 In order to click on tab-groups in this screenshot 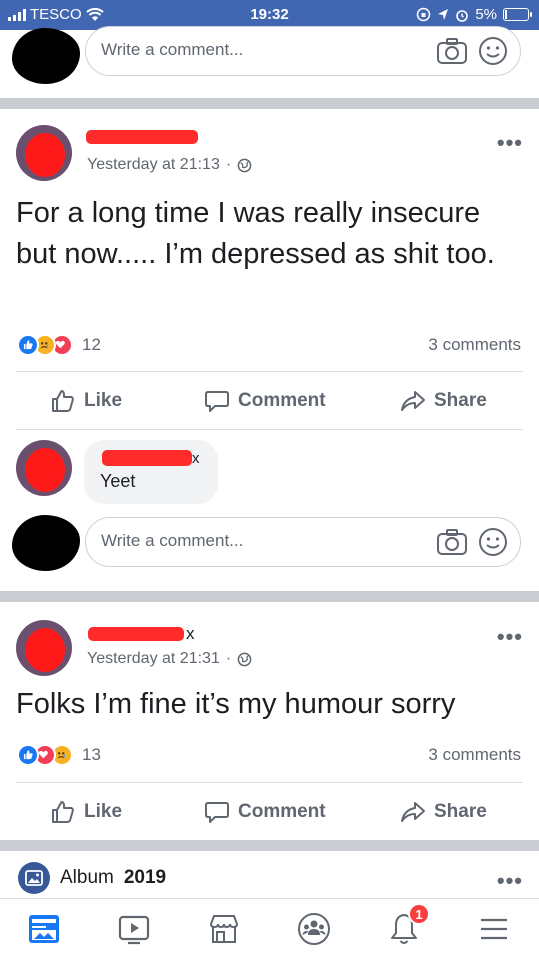, I will do `click(314, 929)`.